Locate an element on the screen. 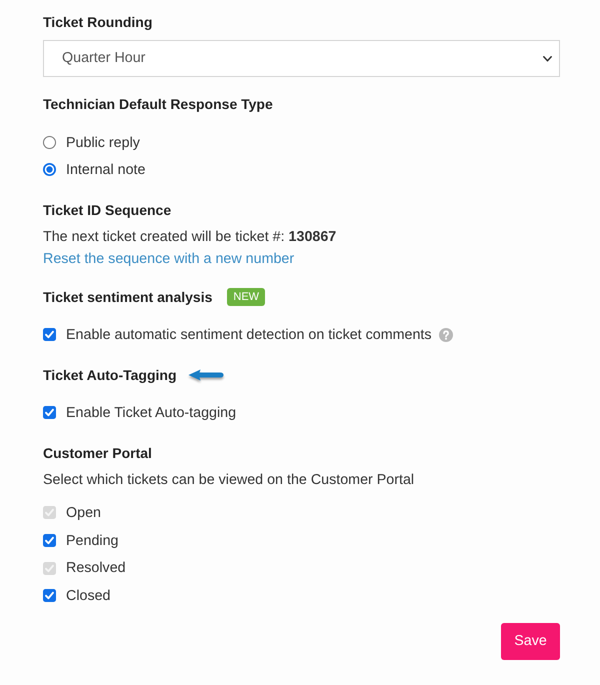 Image resolution: width=600 pixels, height=685 pixels. section-heading: Ticket Rounding is located at coordinates (97, 22).